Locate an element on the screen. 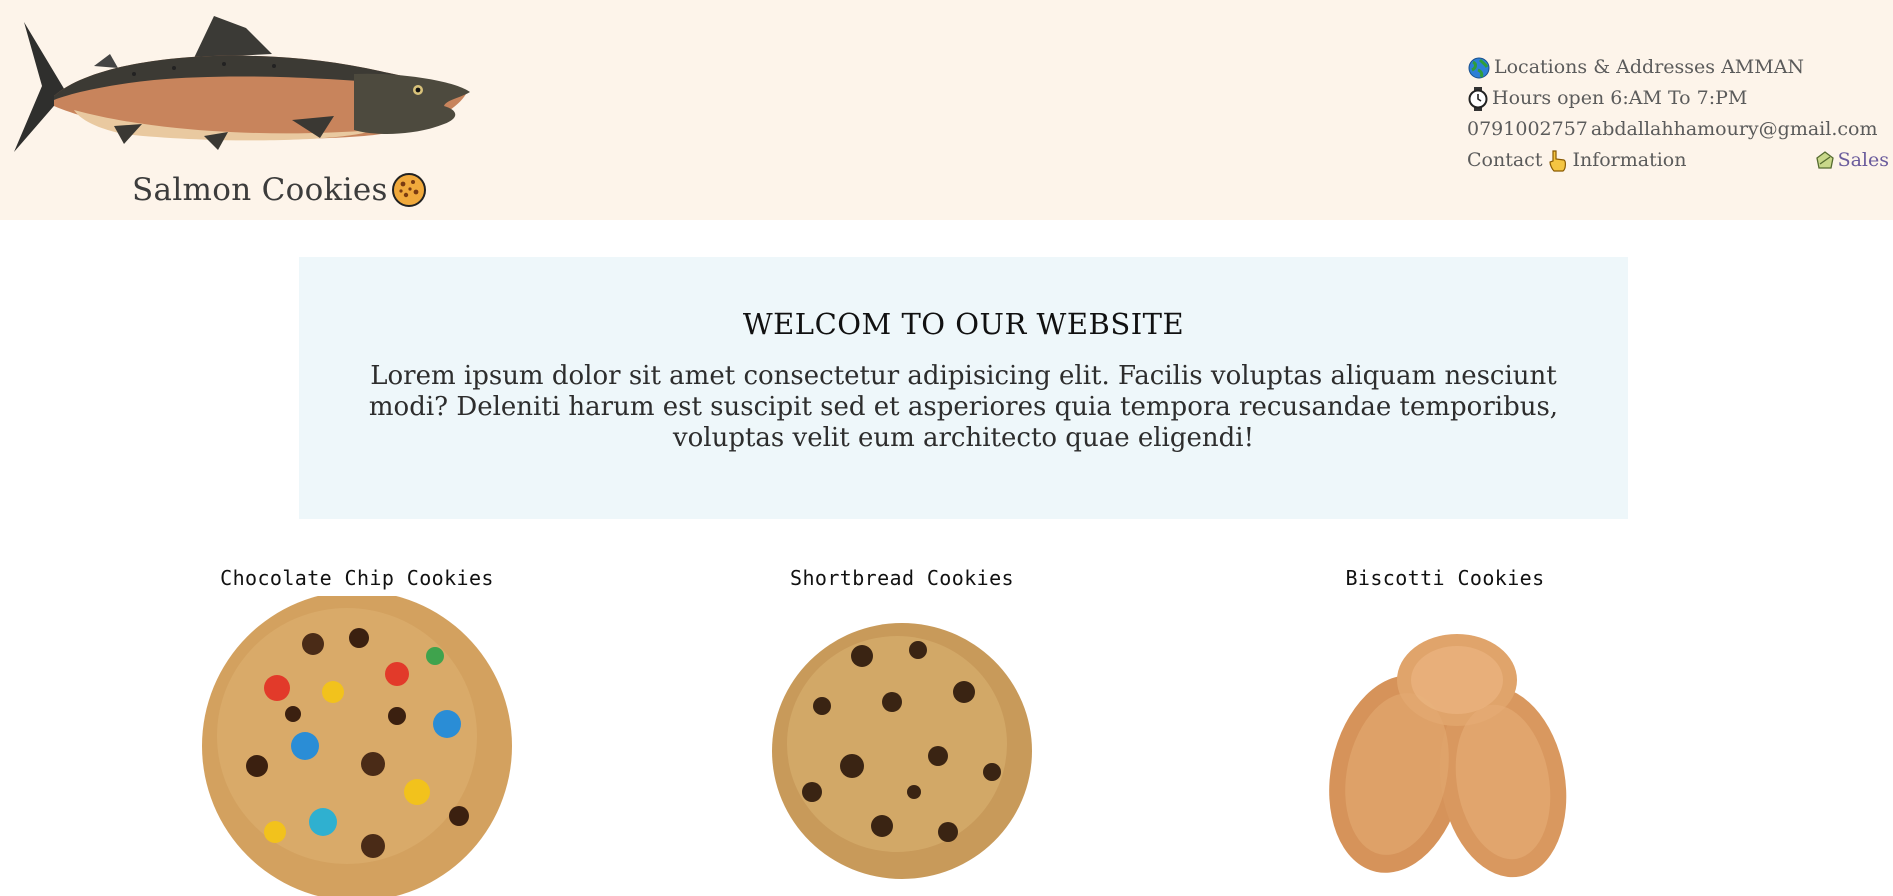  shortbread-cookie-image is located at coordinates (902, 751).